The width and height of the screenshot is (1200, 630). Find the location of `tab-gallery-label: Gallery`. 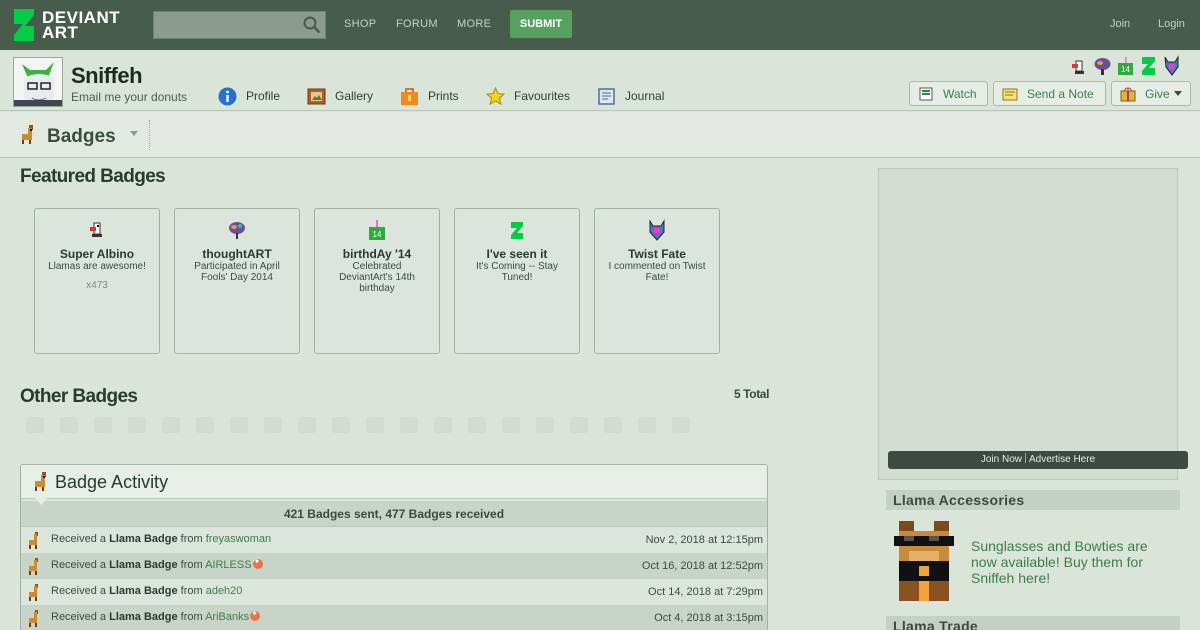

tab-gallery-label: Gallery is located at coordinates (354, 96).